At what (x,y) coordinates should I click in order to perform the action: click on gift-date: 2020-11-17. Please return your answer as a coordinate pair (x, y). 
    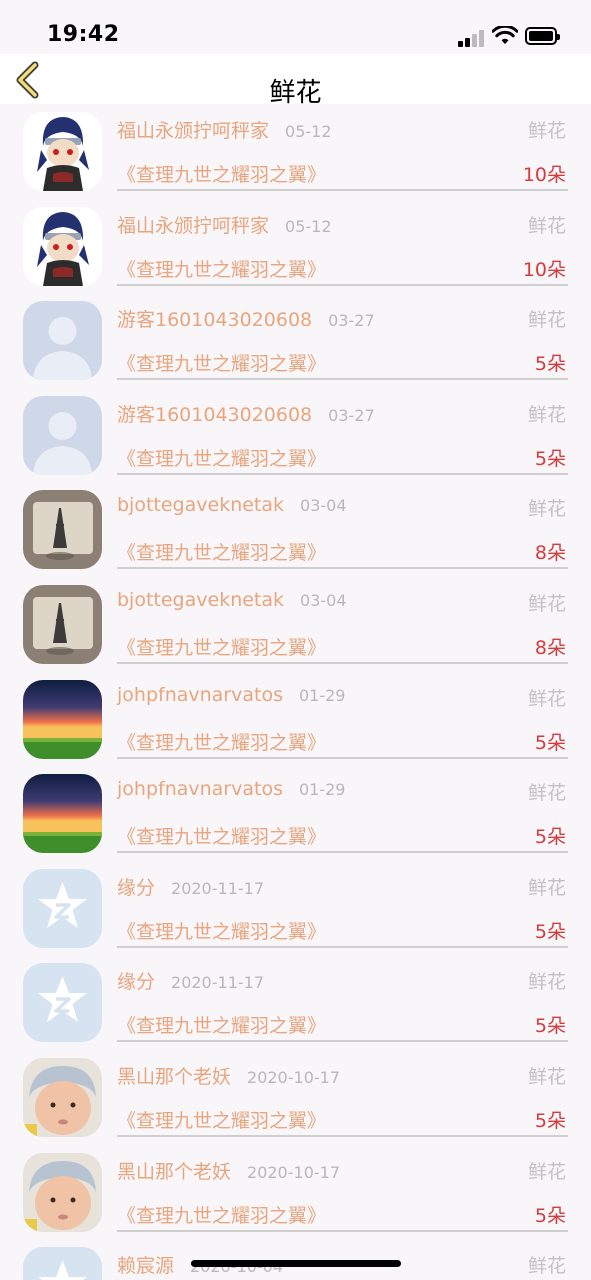
    Looking at the image, I should click on (217, 983).